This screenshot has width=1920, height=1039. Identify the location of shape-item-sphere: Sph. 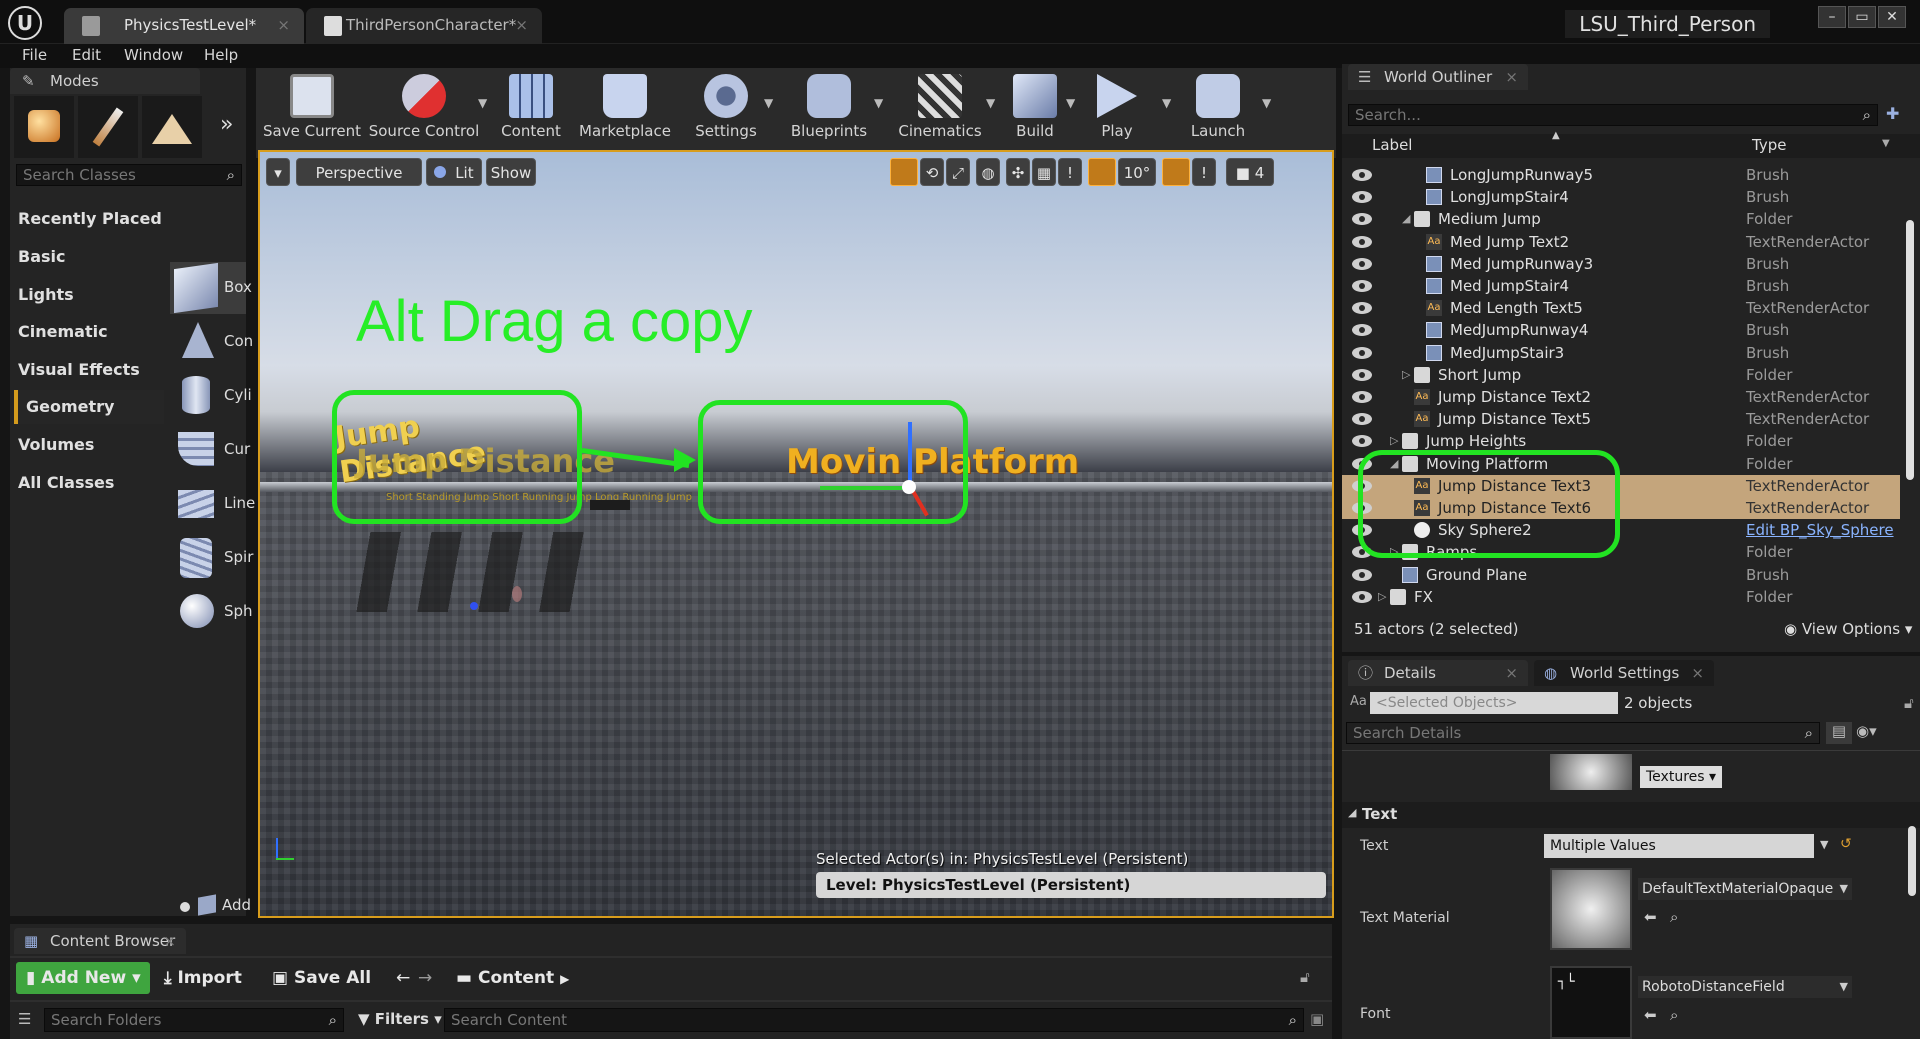
(211, 612).